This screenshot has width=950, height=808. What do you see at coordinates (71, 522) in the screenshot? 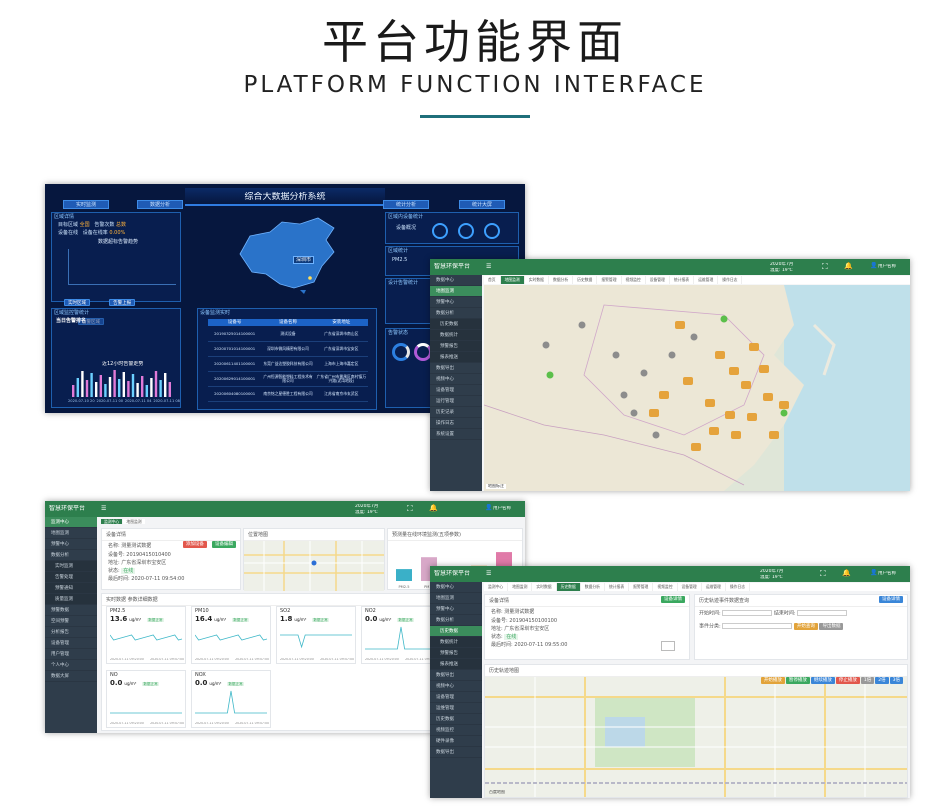
I see `sidebar-item: 监测中心` at bounding box center [71, 522].